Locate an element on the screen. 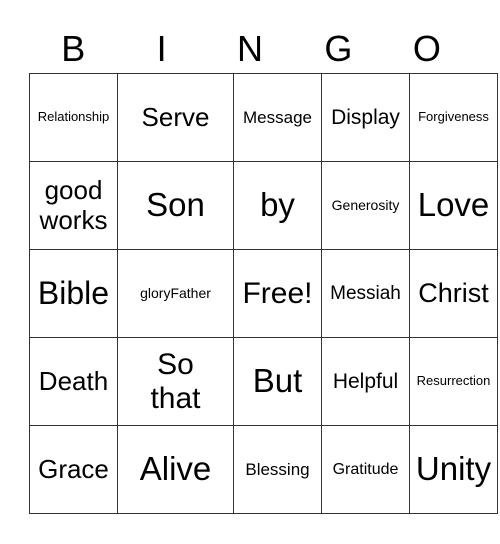 The height and width of the screenshot is (544, 500). bingo-cell: Alive is located at coordinates (175, 469).